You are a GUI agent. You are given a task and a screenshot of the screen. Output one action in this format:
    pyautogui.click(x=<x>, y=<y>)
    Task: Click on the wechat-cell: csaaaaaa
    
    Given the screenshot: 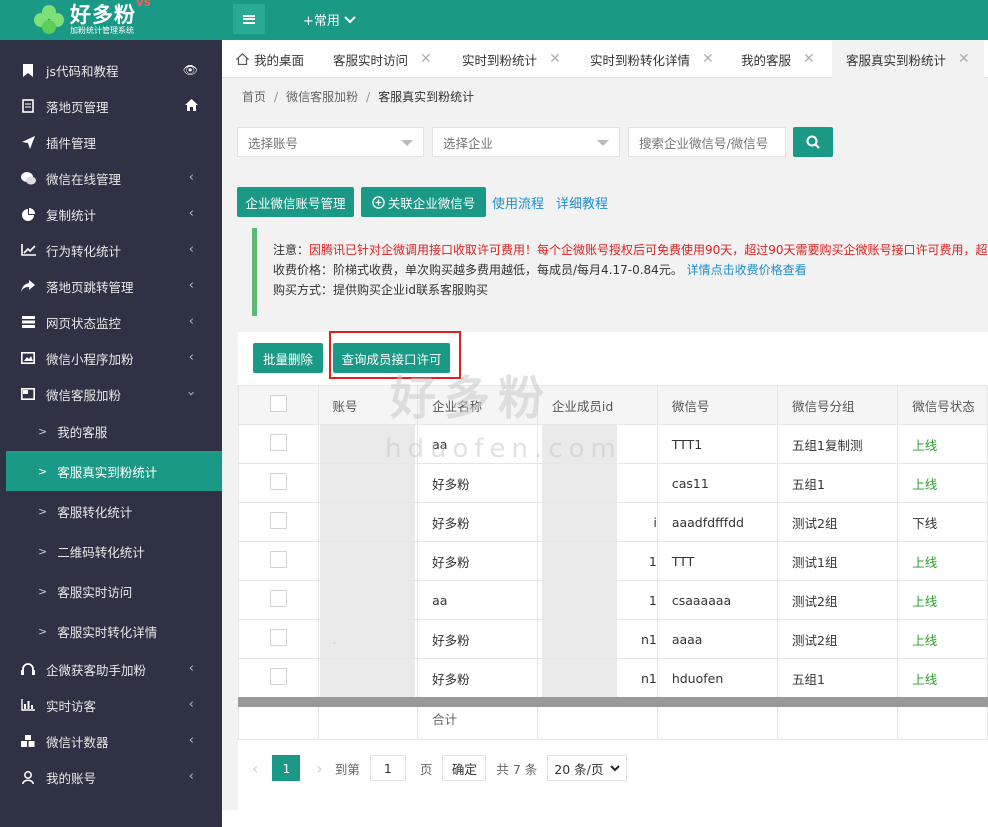 What is the action you would take?
    pyautogui.click(x=717, y=600)
    